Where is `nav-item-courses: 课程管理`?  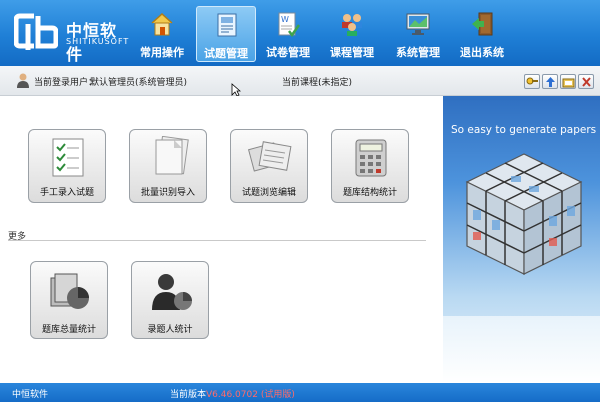 nav-item-courses: 课程管理 is located at coordinates (352, 34).